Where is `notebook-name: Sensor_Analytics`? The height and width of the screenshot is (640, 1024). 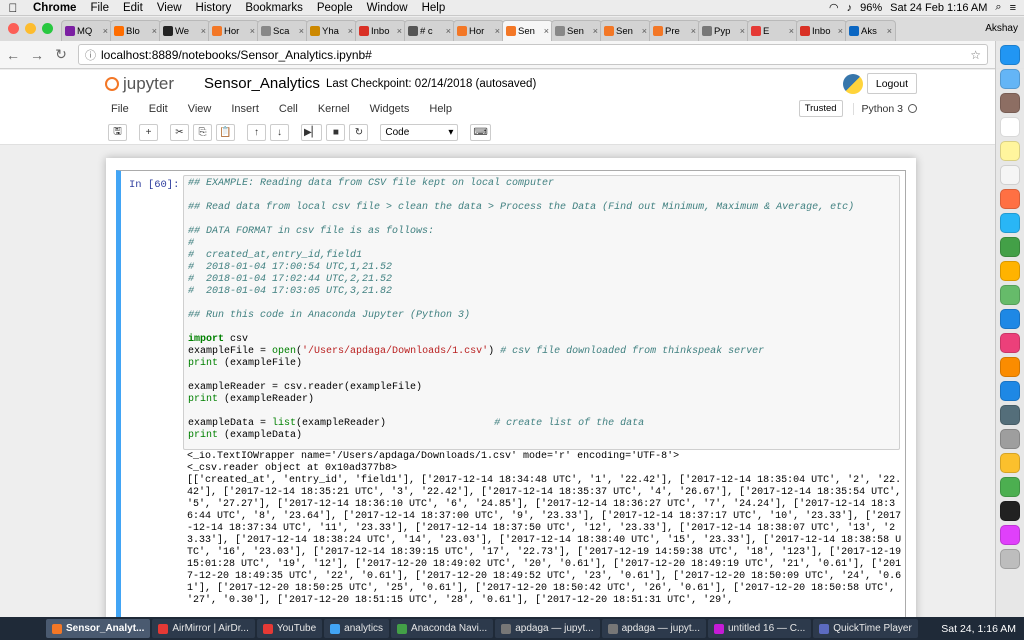 notebook-name: Sensor_Analytics is located at coordinates (262, 83).